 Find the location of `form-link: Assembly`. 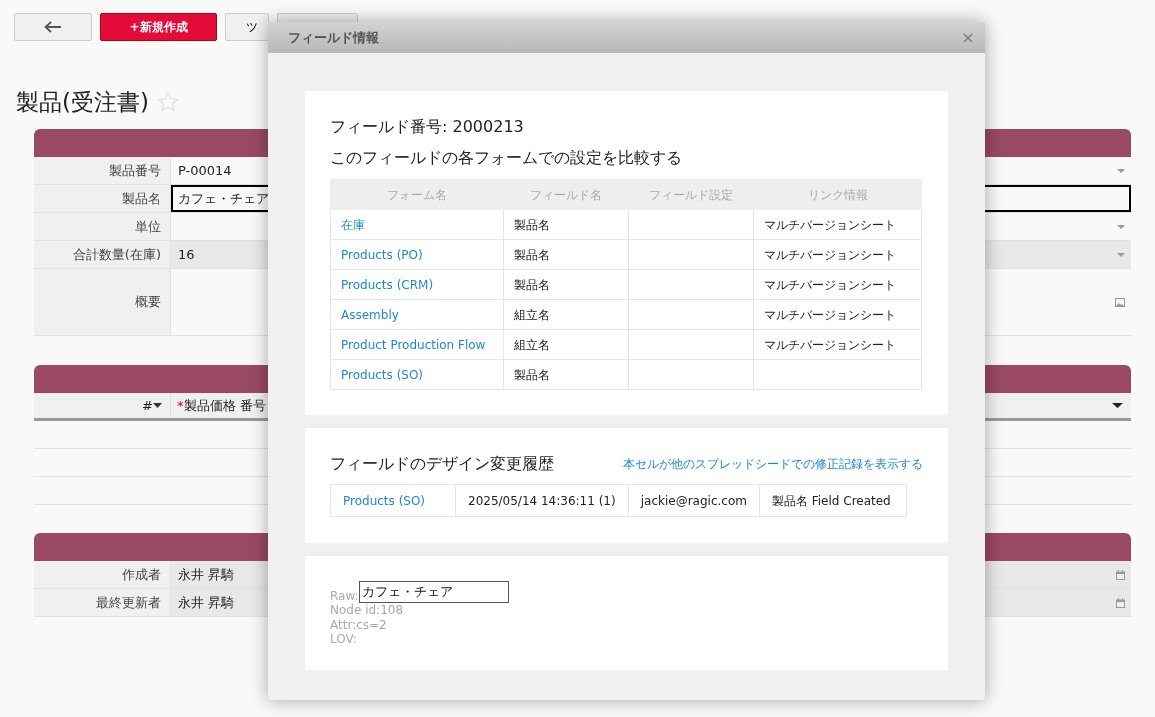

form-link: Assembly is located at coordinates (370, 314).